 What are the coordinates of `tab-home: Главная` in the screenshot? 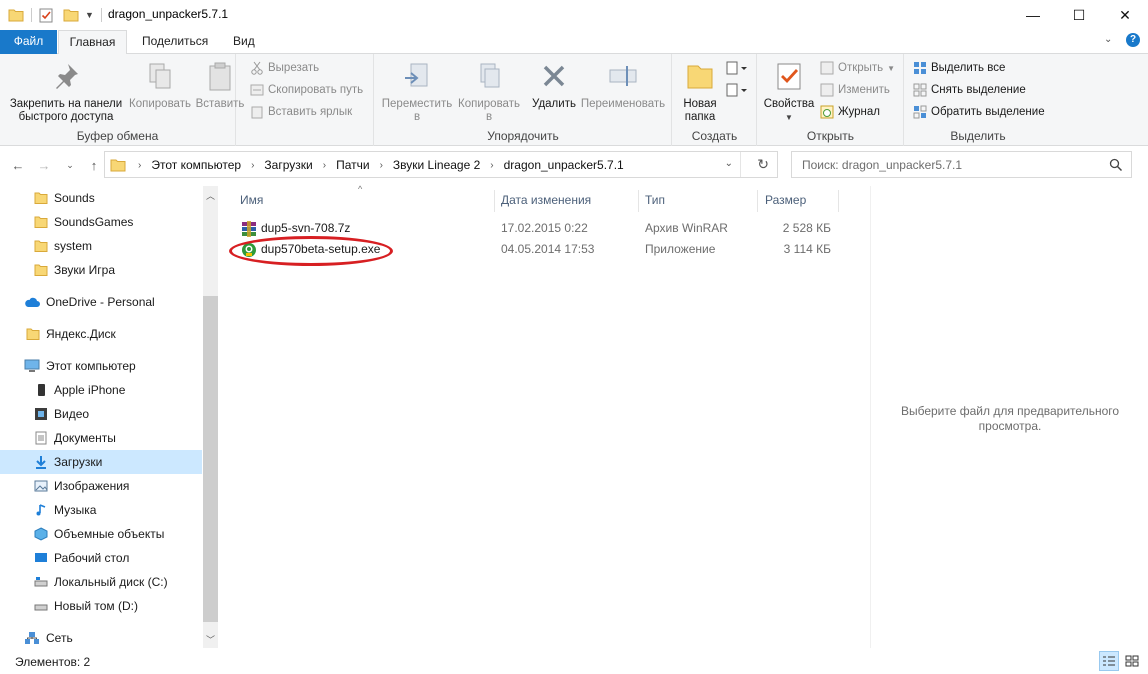 It's located at (92, 42).